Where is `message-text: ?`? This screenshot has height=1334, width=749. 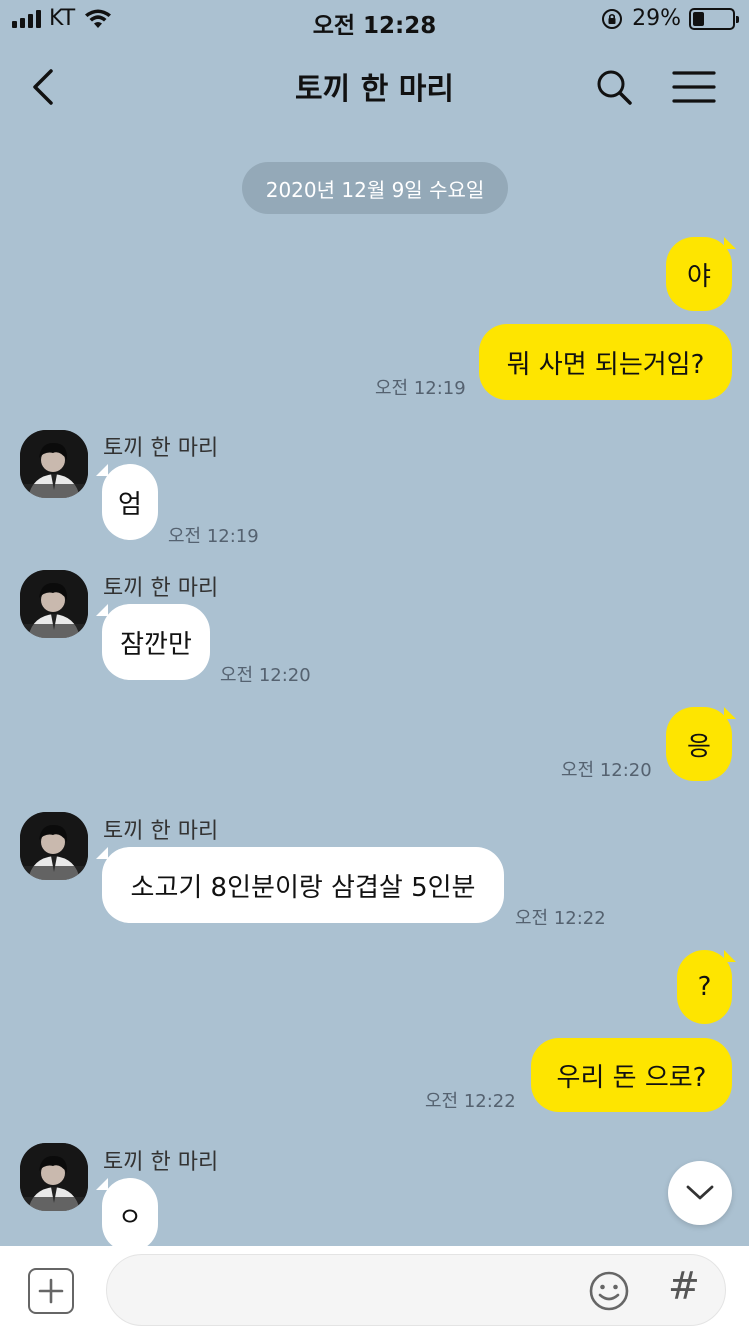
message-text: ? is located at coordinates (704, 987).